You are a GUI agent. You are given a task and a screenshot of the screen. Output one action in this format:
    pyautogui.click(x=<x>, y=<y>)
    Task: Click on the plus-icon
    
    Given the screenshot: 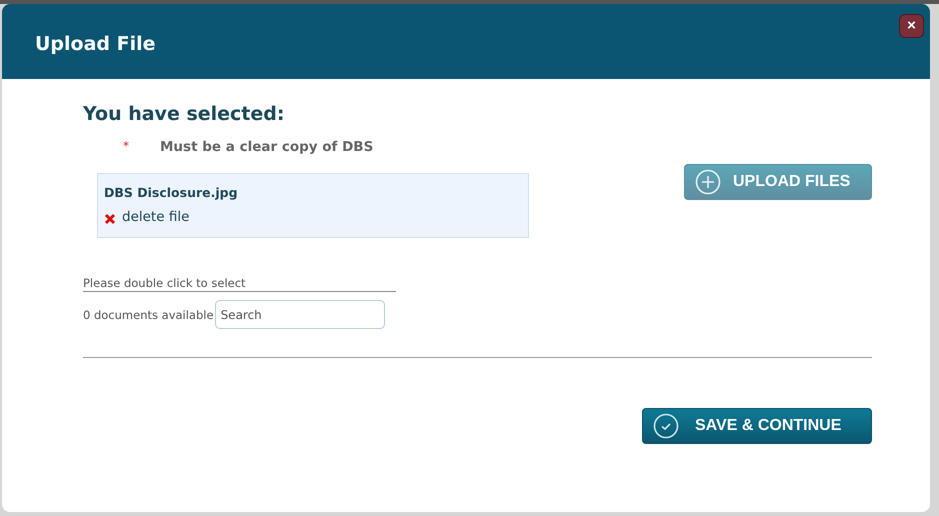 What is the action you would take?
    pyautogui.click(x=708, y=182)
    